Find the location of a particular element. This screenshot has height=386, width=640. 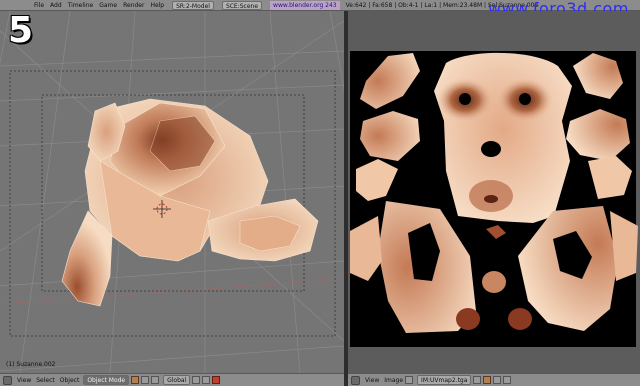

draw-type-icon is located at coordinates (135, 380).